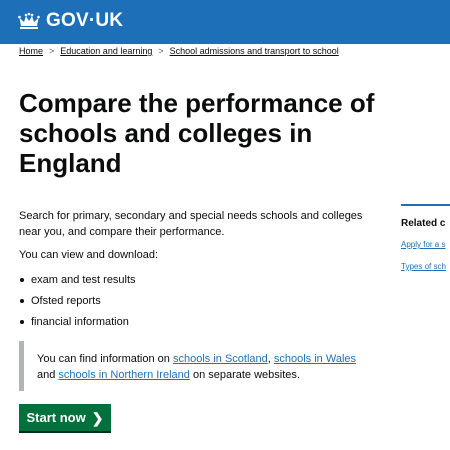 The image size is (450, 450). What do you see at coordinates (106, 51) in the screenshot?
I see `breadcrumb-education: Education and learning` at bounding box center [106, 51].